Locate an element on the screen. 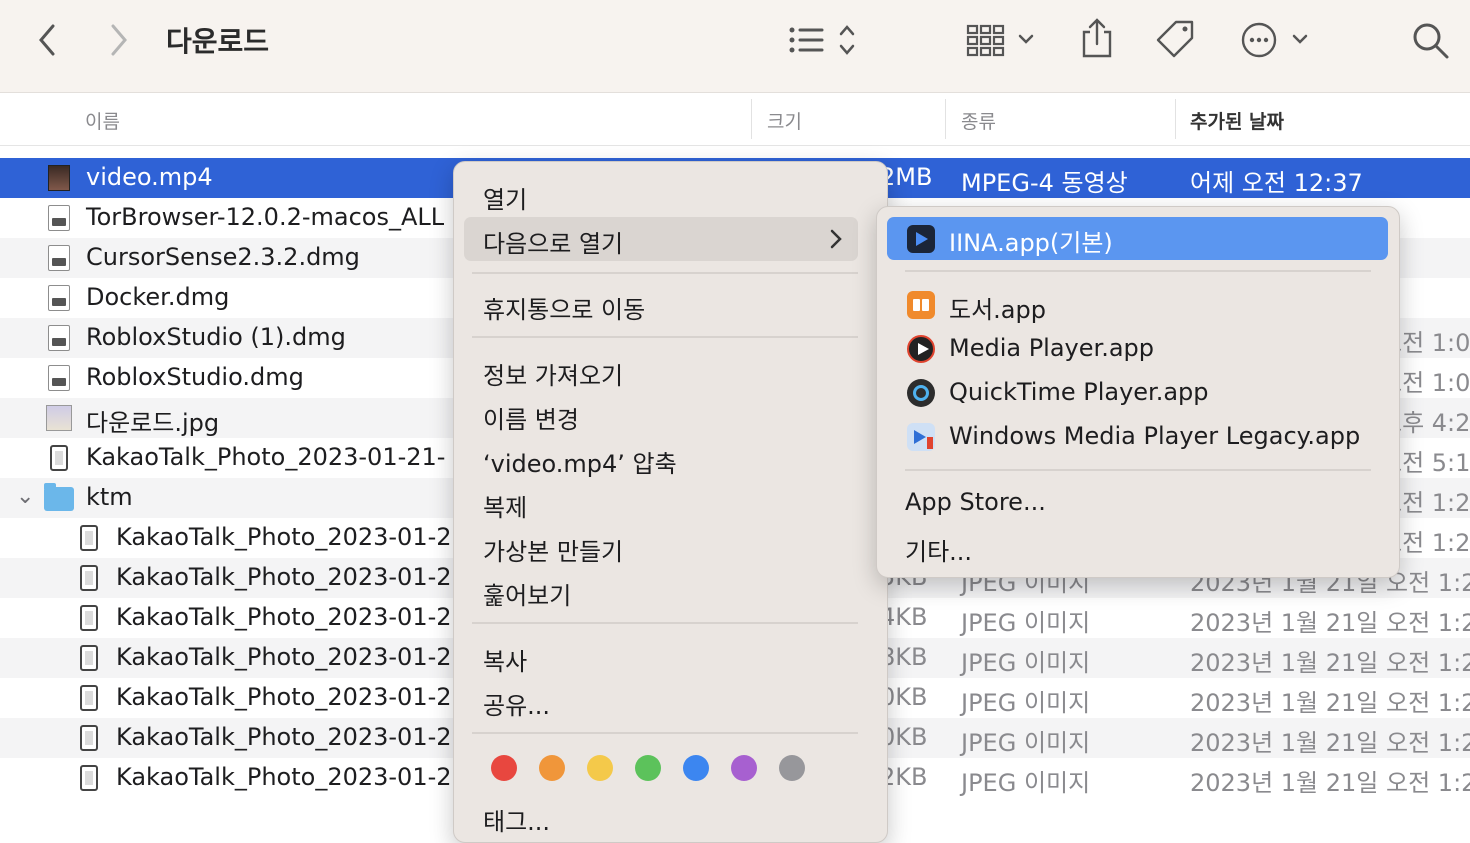  submenu-item-default-app: IINA.app(기본) is located at coordinates (1137, 238).